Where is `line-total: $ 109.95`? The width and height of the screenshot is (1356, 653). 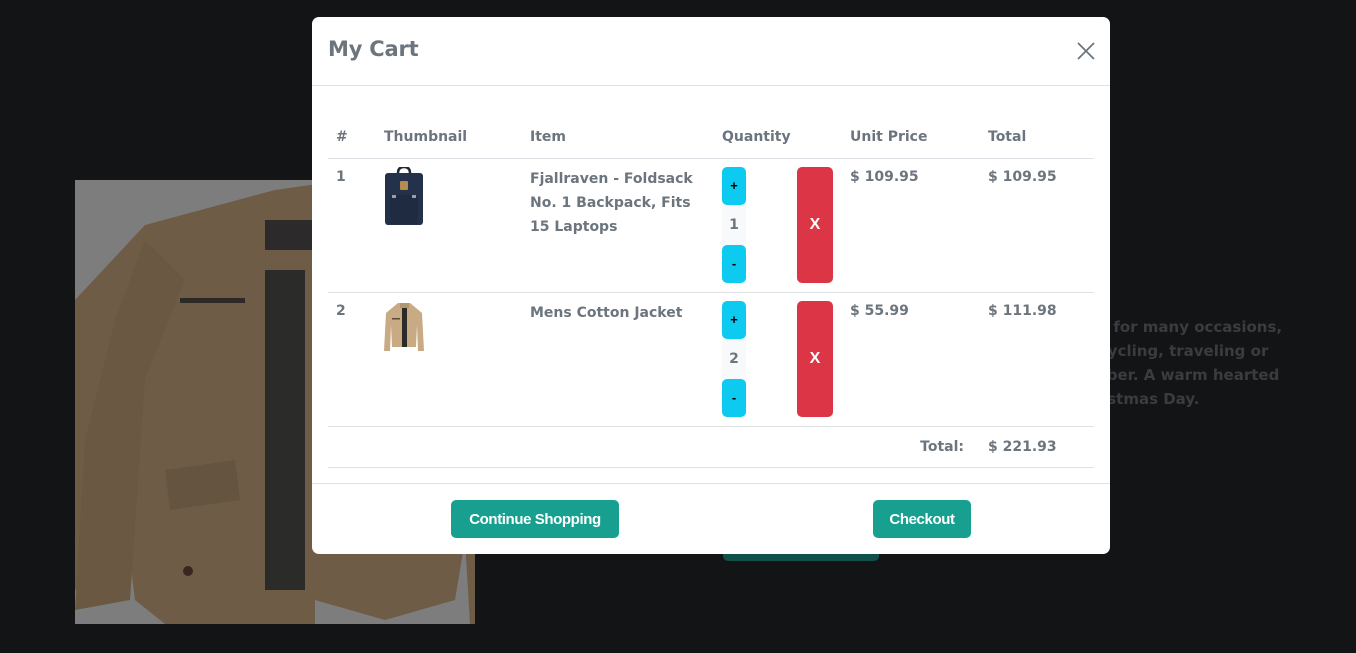 line-total: $ 109.95 is located at coordinates (1037, 225).